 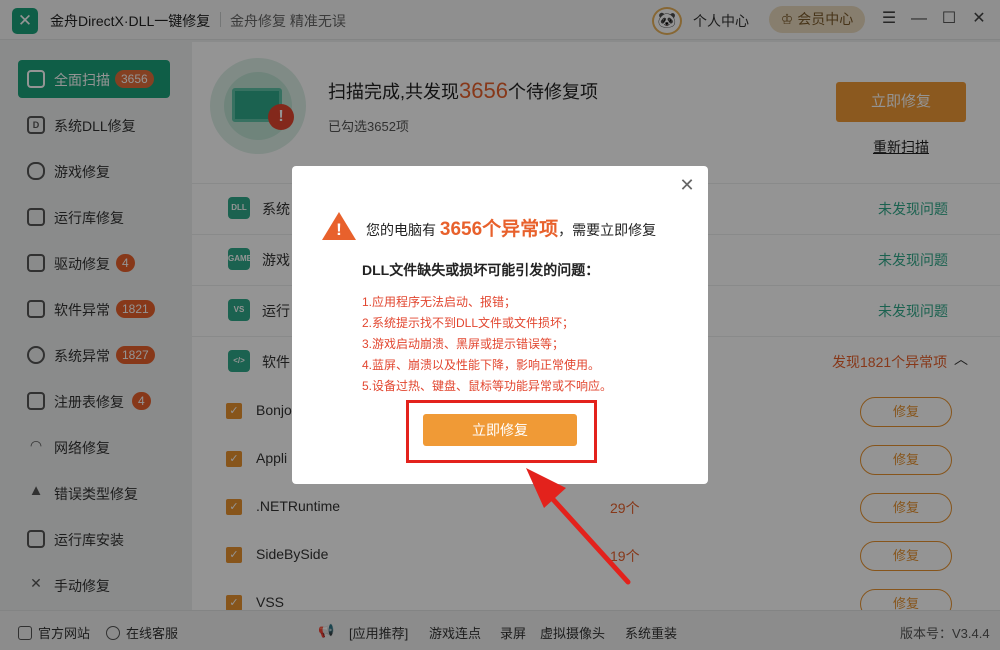 What do you see at coordinates (578, 526) in the screenshot?
I see `annotation-arrow-icon` at bounding box center [578, 526].